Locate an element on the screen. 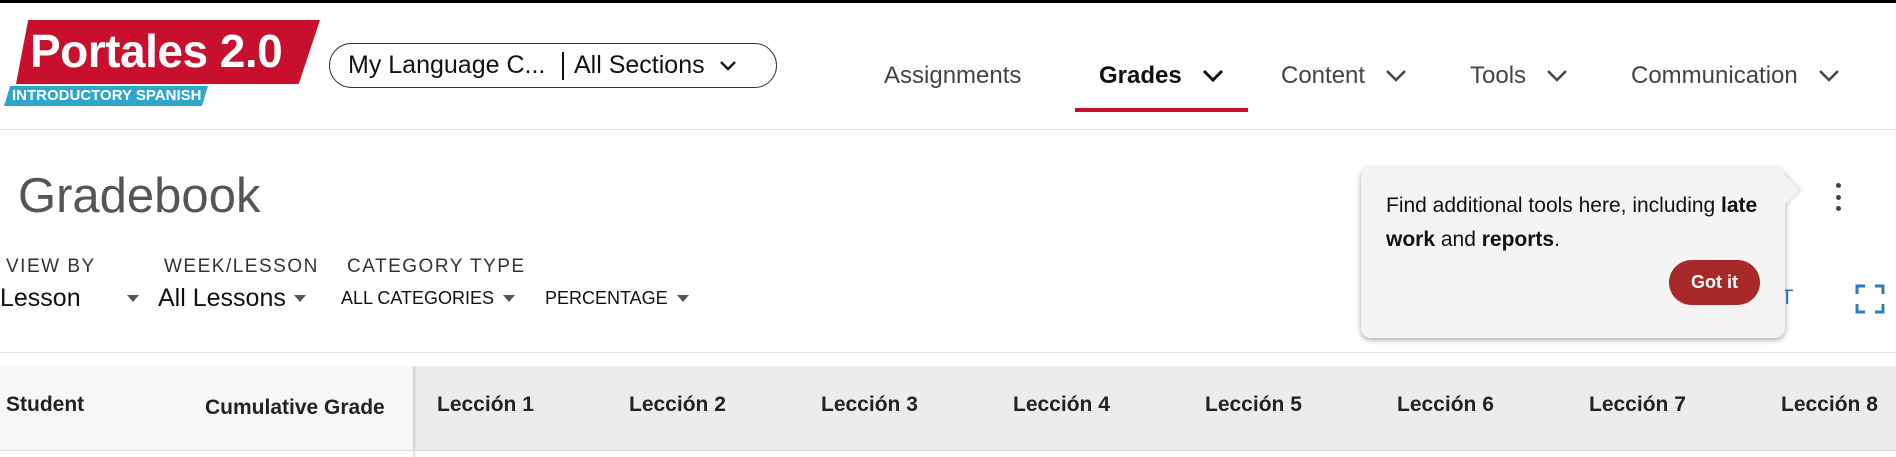 This screenshot has width=1896, height=457. table-header-bottom-border is located at coordinates (948, 450).